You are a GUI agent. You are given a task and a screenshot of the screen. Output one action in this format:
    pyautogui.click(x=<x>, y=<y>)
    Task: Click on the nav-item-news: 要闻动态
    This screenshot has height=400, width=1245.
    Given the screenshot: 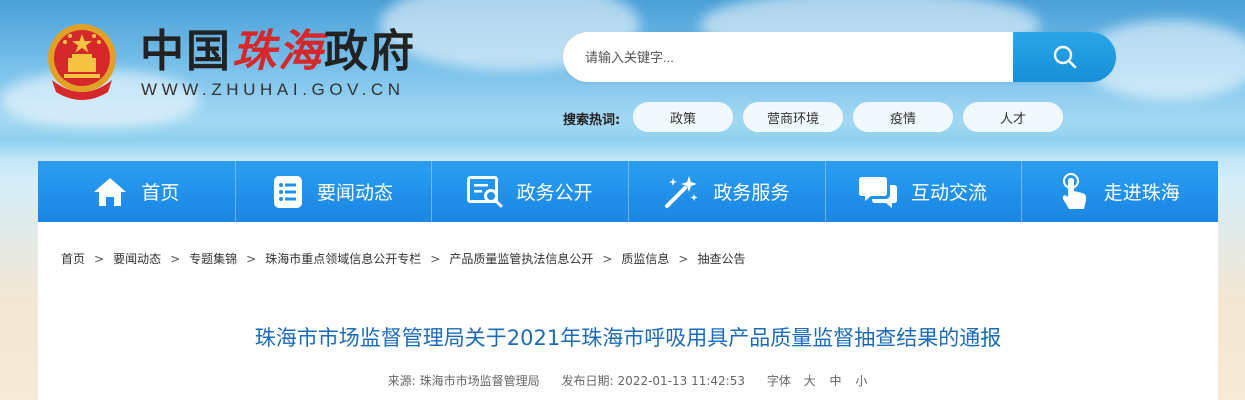 What is the action you would take?
    pyautogui.click(x=333, y=191)
    